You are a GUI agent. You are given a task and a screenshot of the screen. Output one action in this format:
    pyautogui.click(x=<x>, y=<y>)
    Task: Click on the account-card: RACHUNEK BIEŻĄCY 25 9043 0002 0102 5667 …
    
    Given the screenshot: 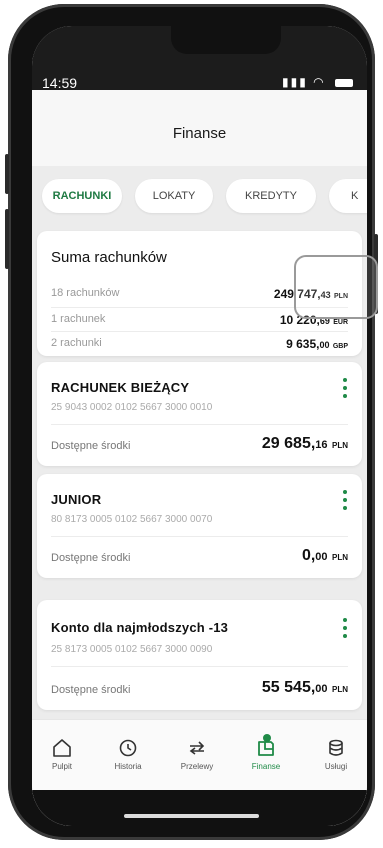 What is the action you would take?
    pyautogui.click(x=199, y=414)
    